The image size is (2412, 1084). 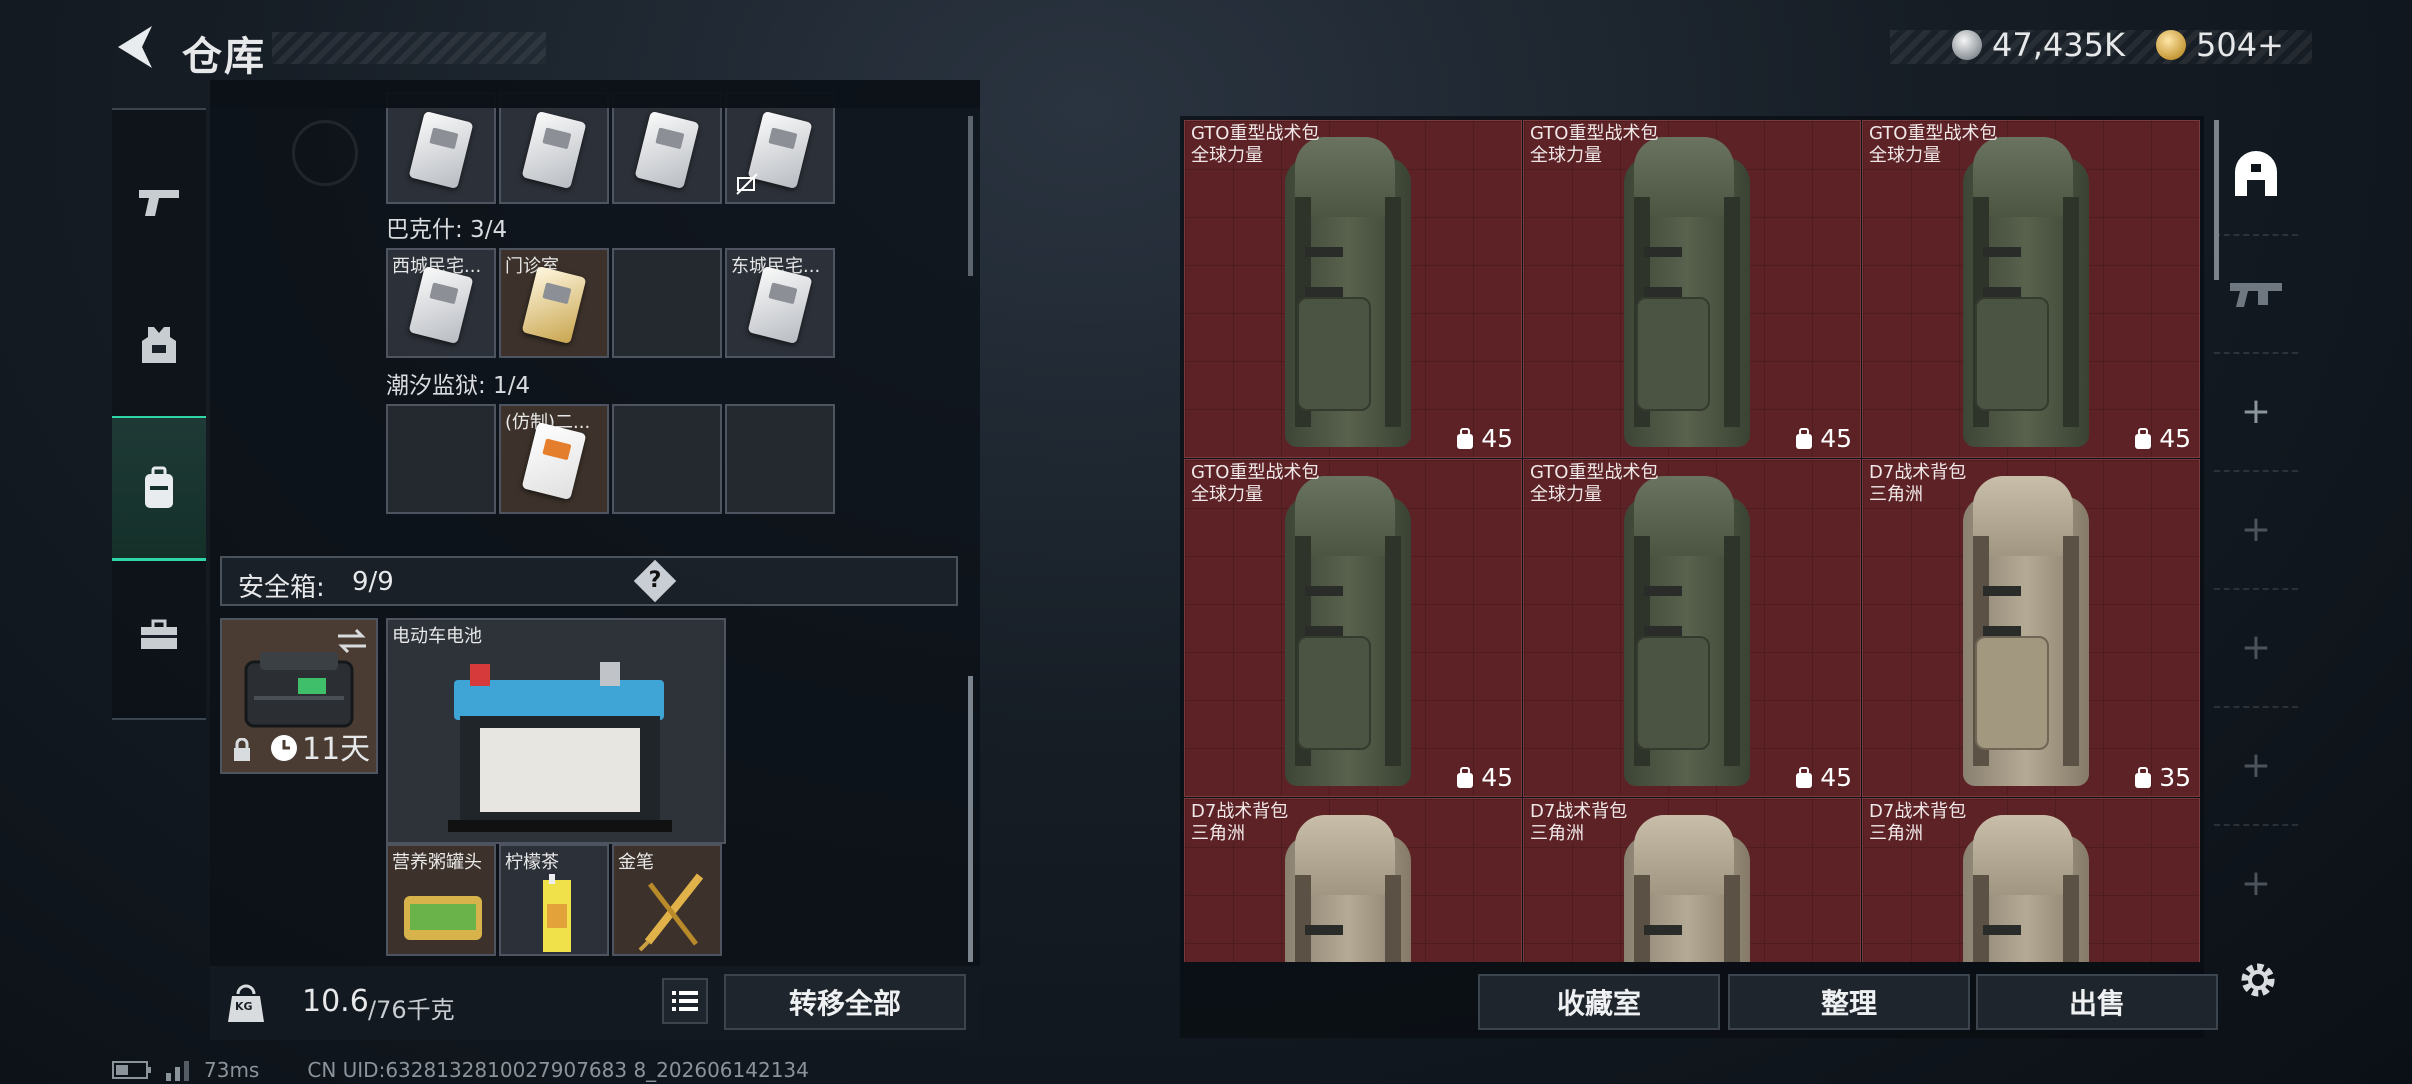 I want to click on list-view-button, so click(x=685, y=1001).